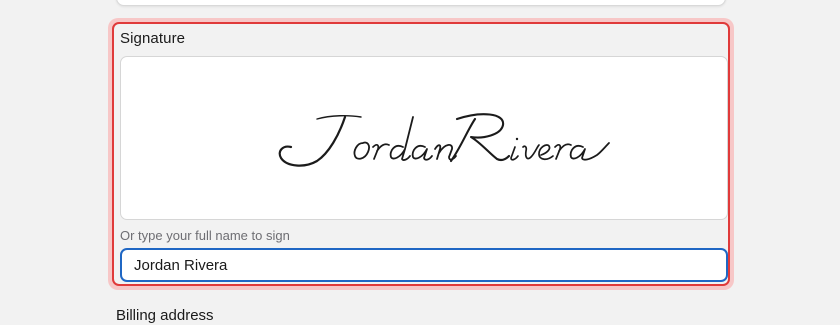 This screenshot has height=325, width=840. I want to click on signature-helper-text: Or type your full name to sign, so click(205, 235).